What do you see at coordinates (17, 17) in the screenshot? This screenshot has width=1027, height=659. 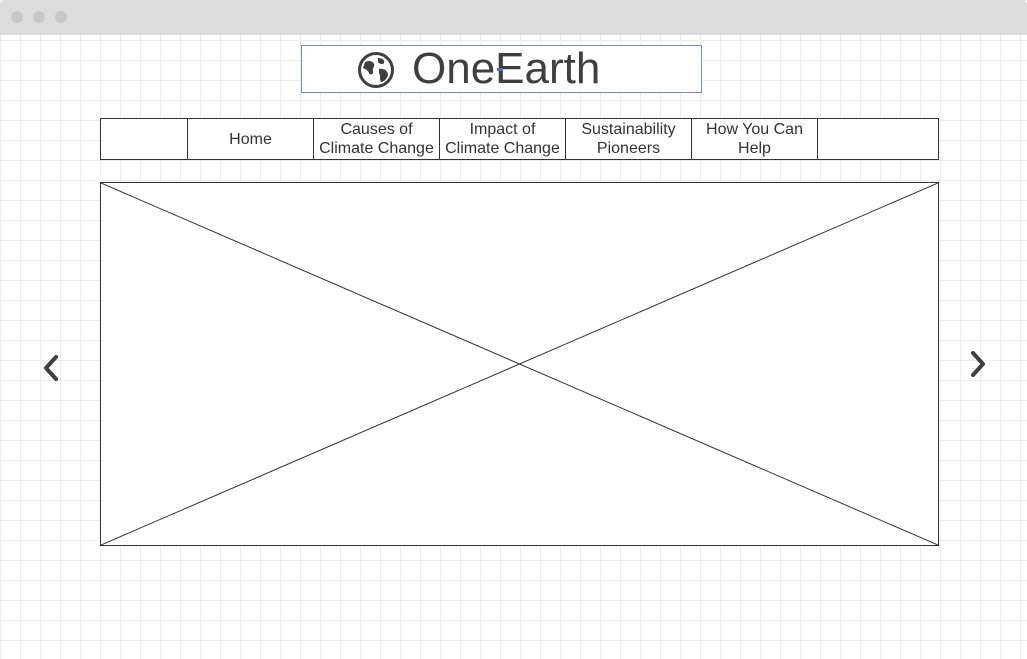 I see `window-close-dot` at bounding box center [17, 17].